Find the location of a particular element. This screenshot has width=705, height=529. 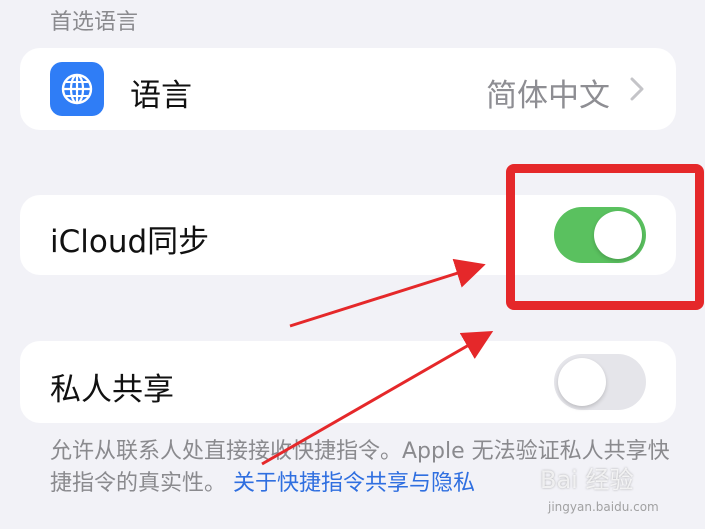

watermark-url: jingyan.baidu.com is located at coordinates (603, 507).